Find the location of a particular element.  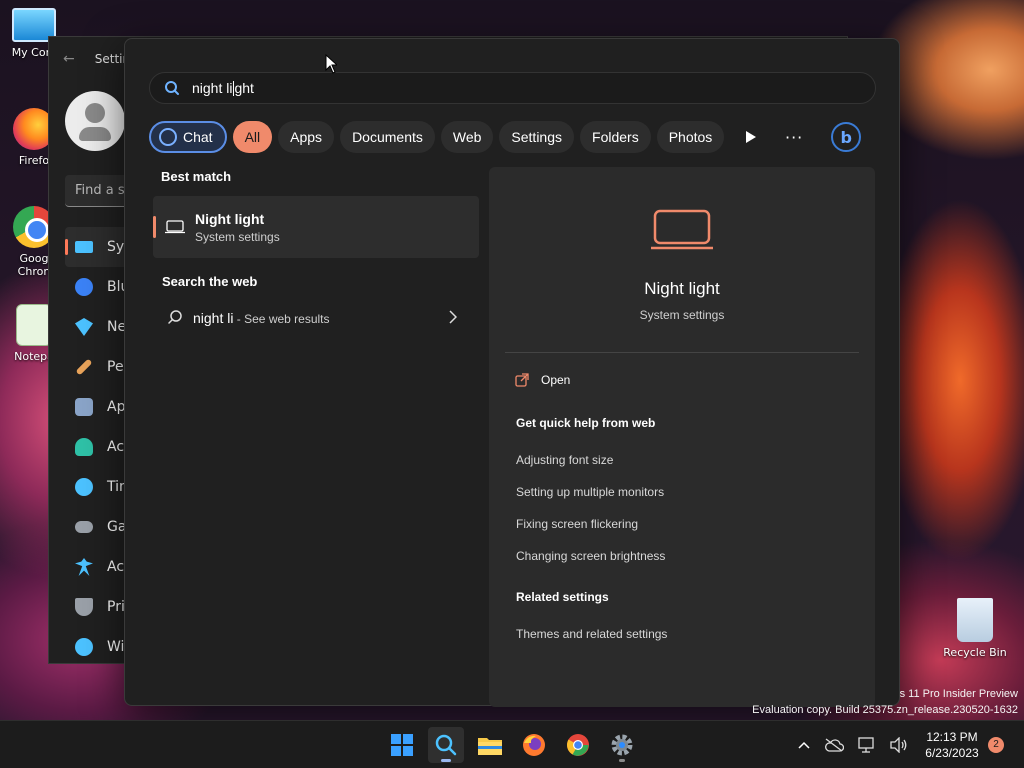

taskbar-file-explorer is located at coordinates (490, 745).